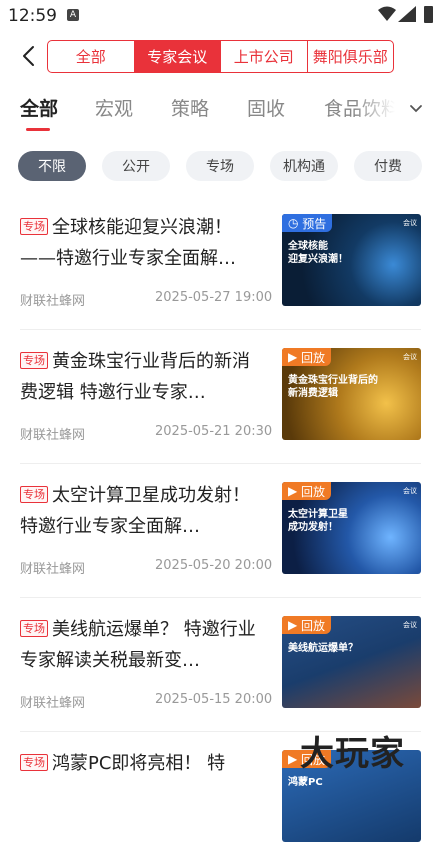  What do you see at coordinates (30, 56) in the screenshot?
I see `back-arrow-icon` at bounding box center [30, 56].